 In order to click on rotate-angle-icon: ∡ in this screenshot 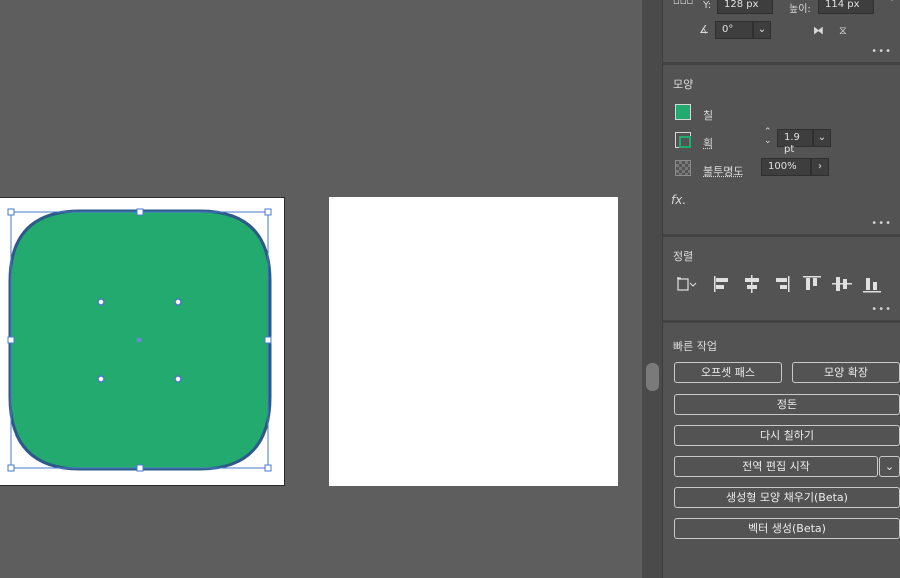, I will do `click(704, 29)`.